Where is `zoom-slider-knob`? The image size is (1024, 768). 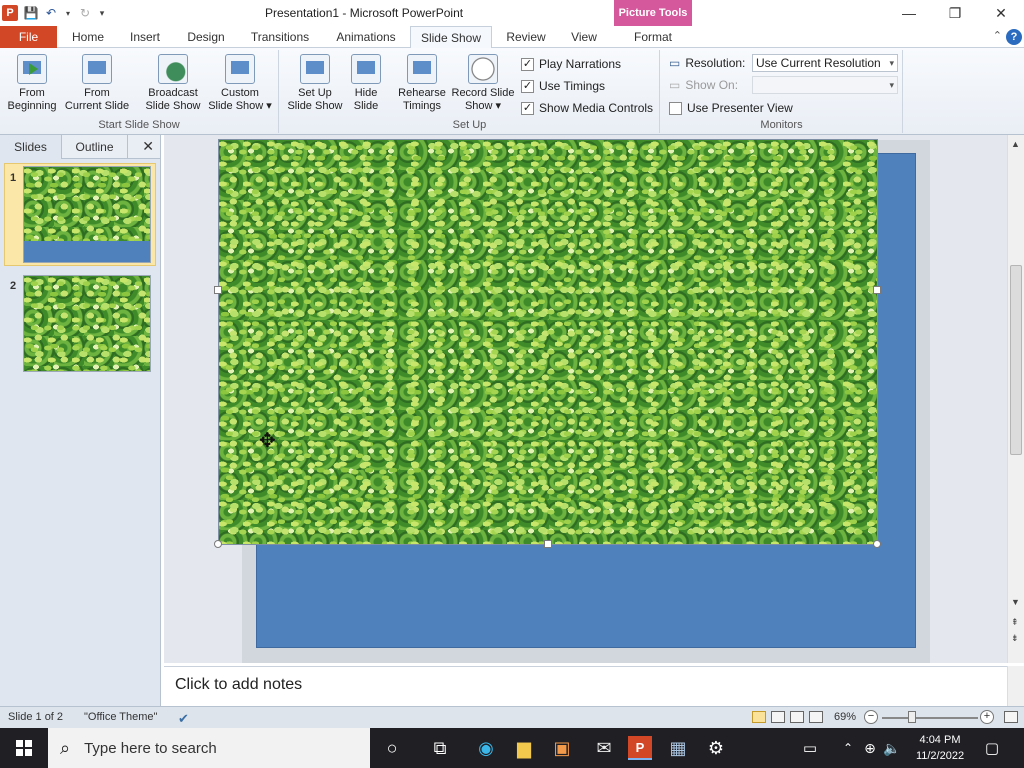 zoom-slider-knob is located at coordinates (912, 717).